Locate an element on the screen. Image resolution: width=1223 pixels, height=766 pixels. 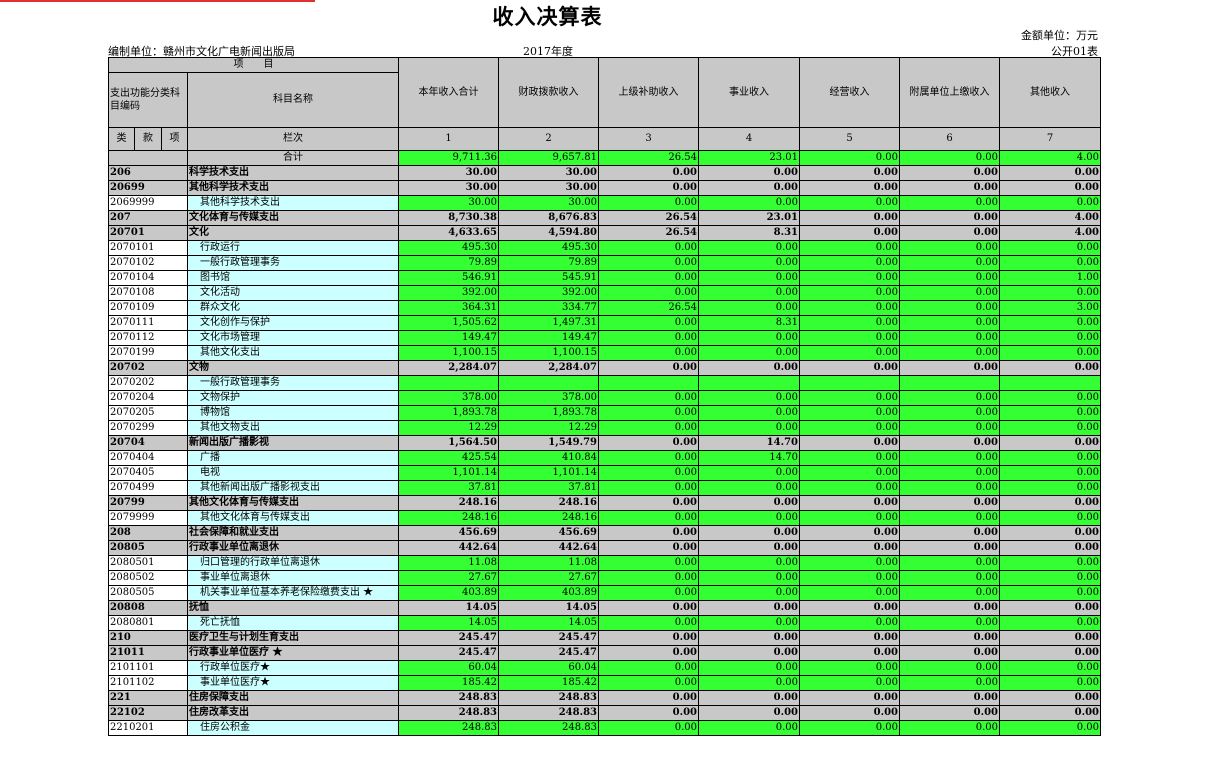
col-header-3: 上级补助收入 is located at coordinates (648, 92).